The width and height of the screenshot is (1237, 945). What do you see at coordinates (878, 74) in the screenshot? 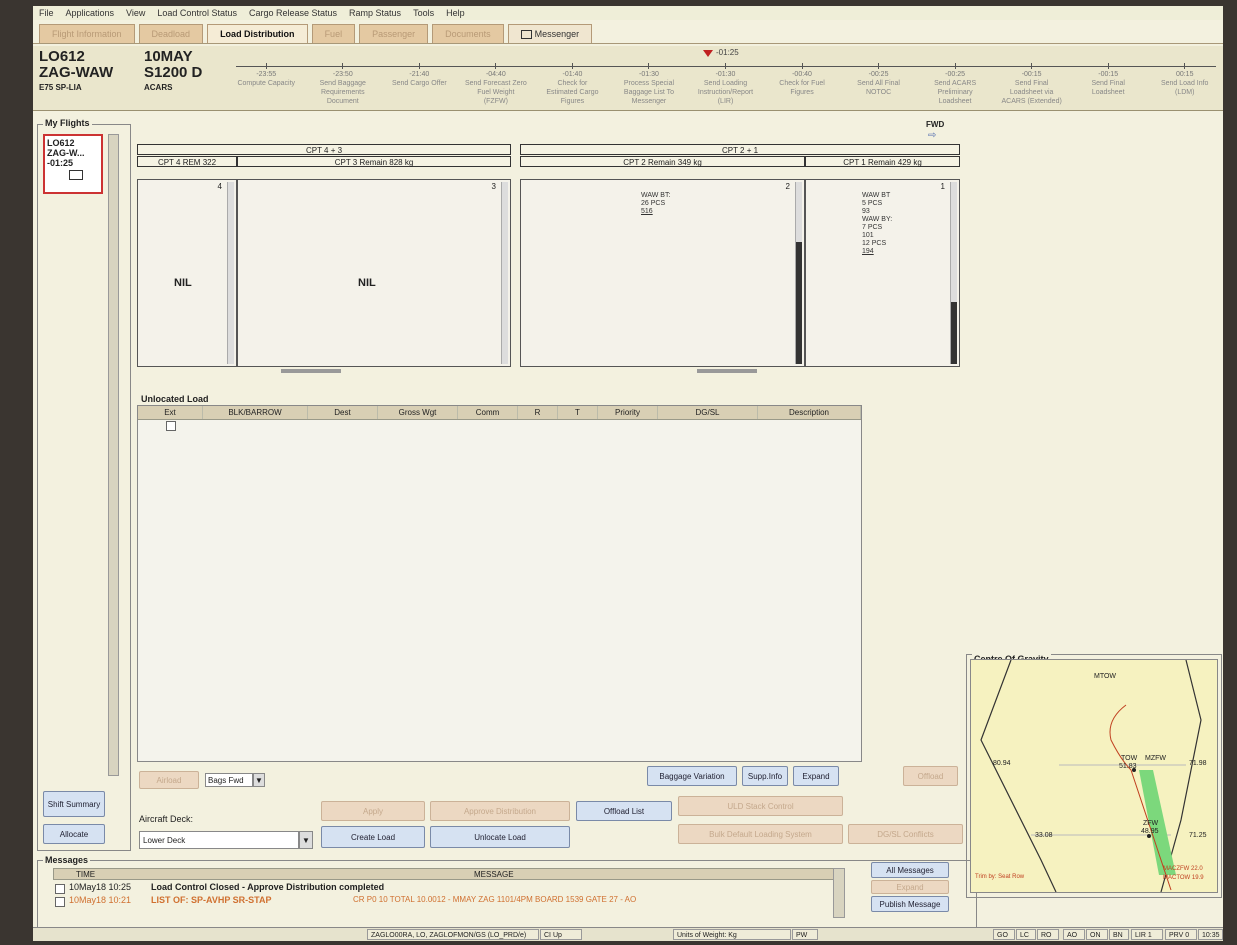
I see `milestone-time: -00:25` at bounding box center [878, 74].